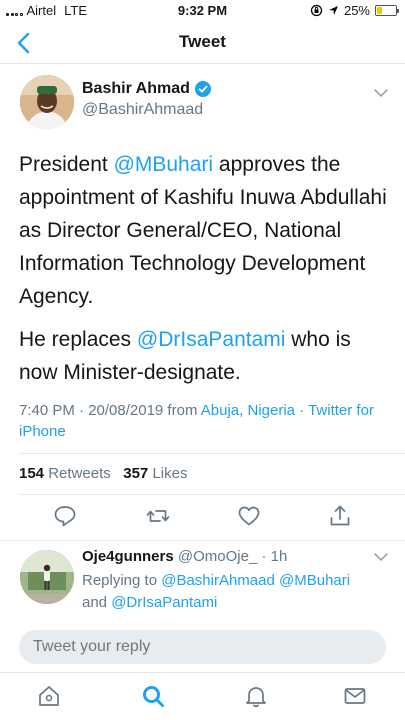  I want to click on location-arrow-icon, so click(333, 10).